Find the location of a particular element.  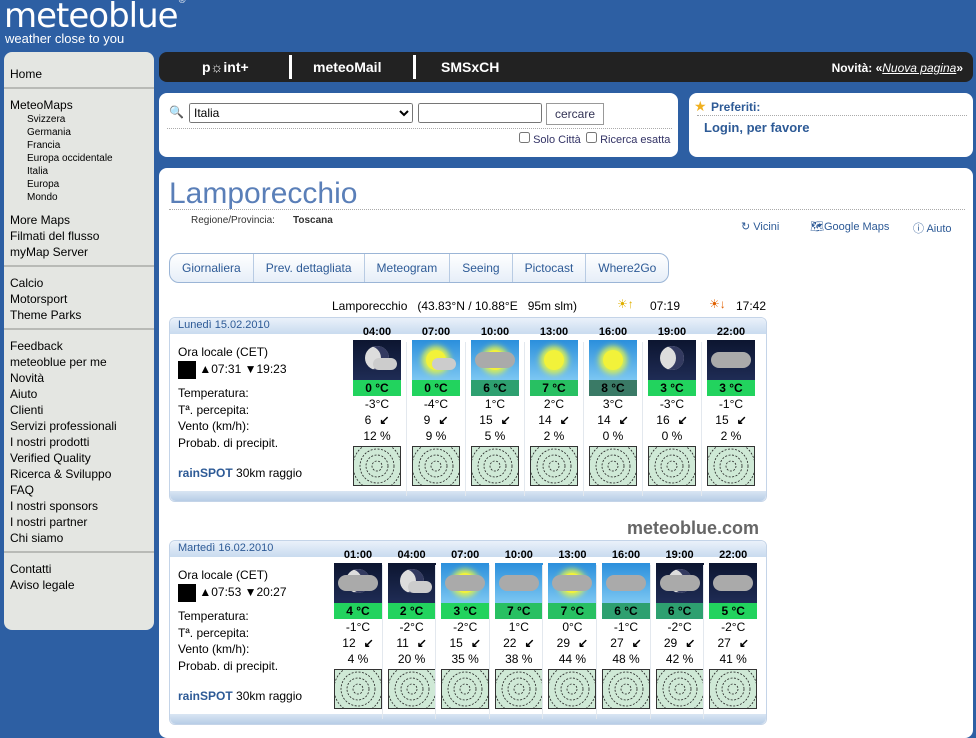

local-time-label: Ora locale (CET) is located at coordinates (223, 352).